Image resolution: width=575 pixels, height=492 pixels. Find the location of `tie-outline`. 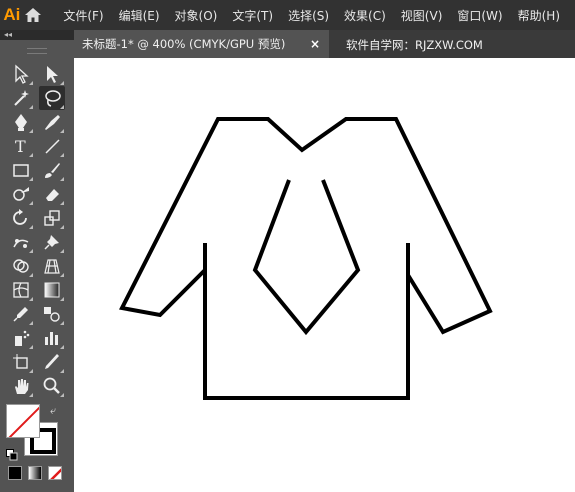

tie-outline is located at coordinates (306, 257).